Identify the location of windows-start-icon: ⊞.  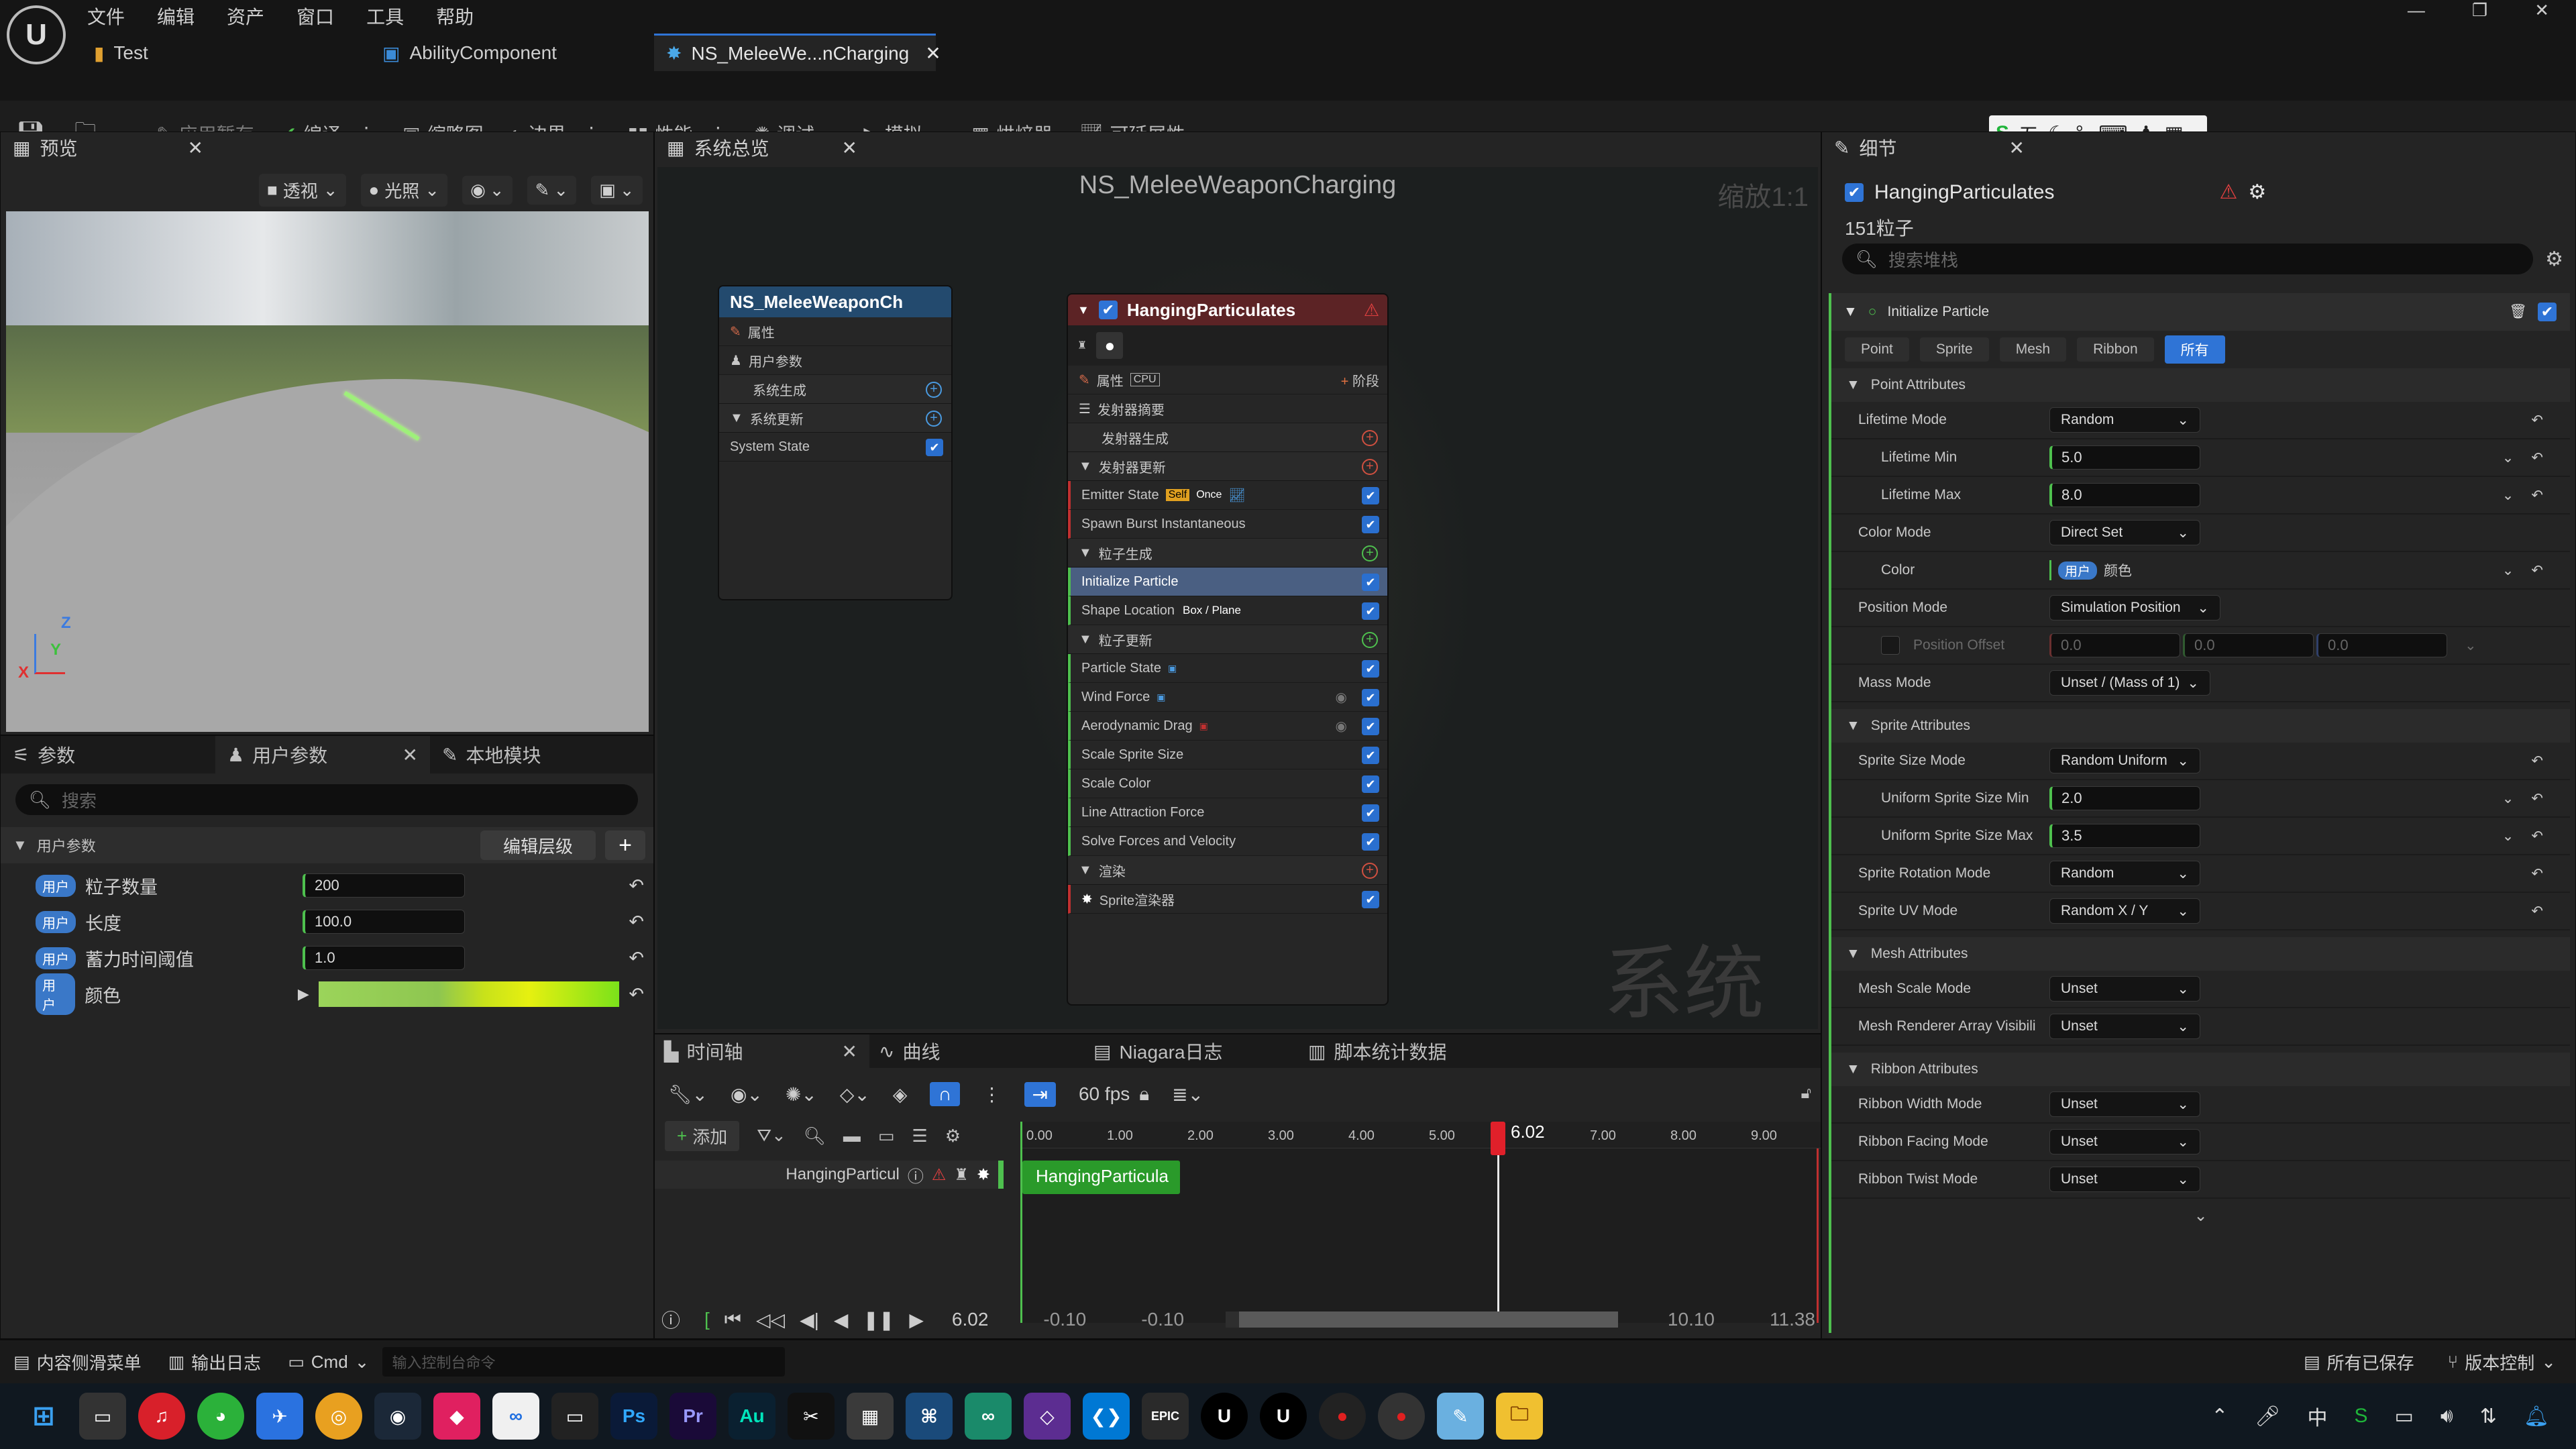
(43, 1416).